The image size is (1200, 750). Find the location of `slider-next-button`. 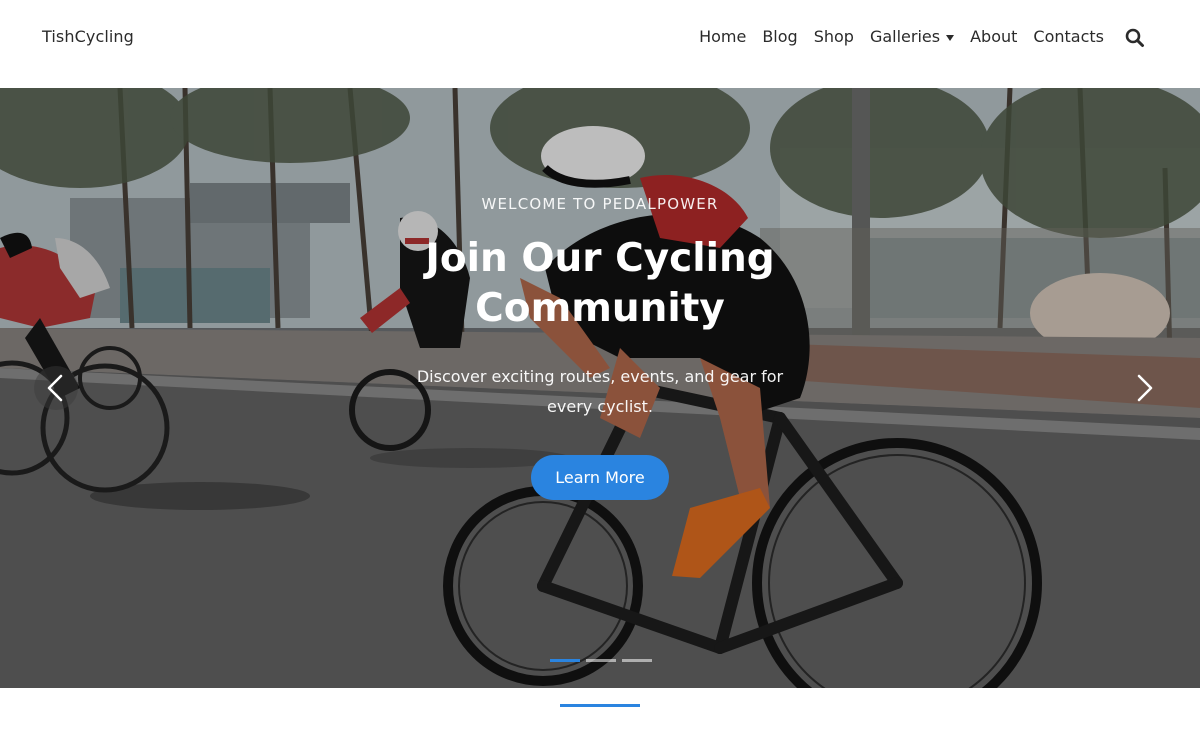

slider-next-button is located at coordinates (1144, 388).